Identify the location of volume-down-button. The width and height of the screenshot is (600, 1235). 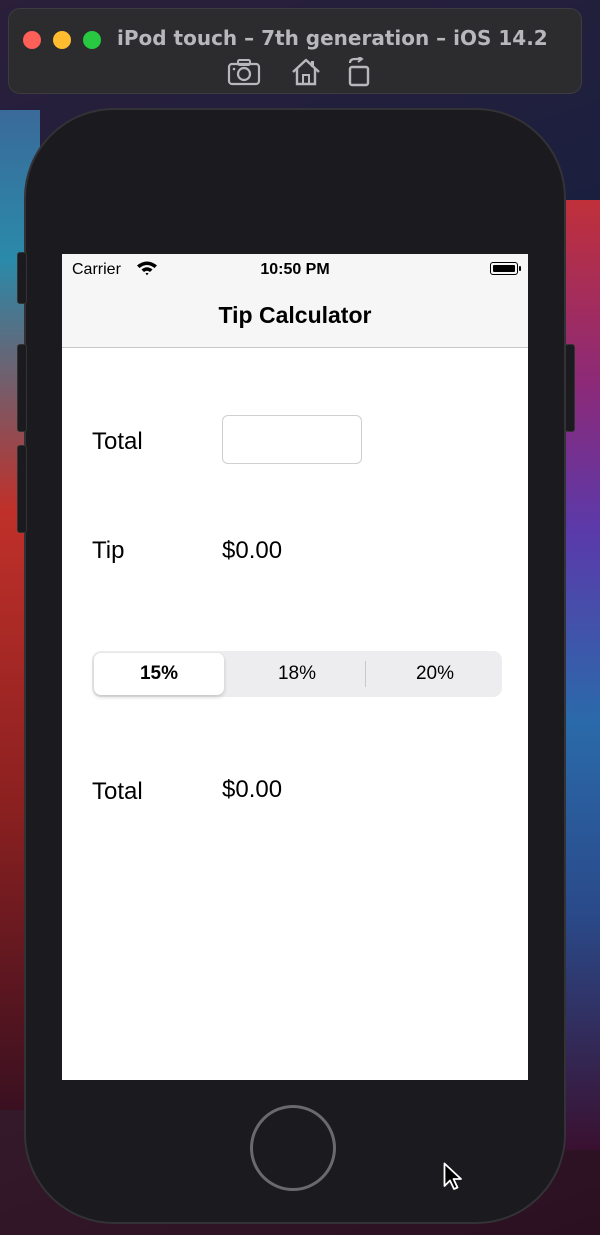
(22, 489).